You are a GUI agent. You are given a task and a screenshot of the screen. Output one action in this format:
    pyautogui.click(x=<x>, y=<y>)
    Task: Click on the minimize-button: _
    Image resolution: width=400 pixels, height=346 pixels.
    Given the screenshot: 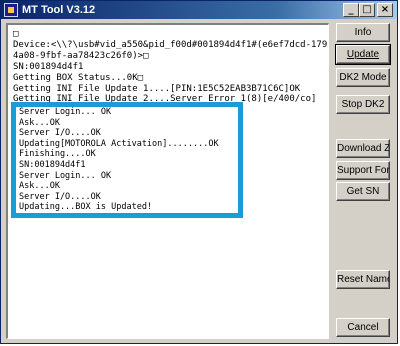 What is the action you would take?
    pyautogui.click(x=351, y=10)
    